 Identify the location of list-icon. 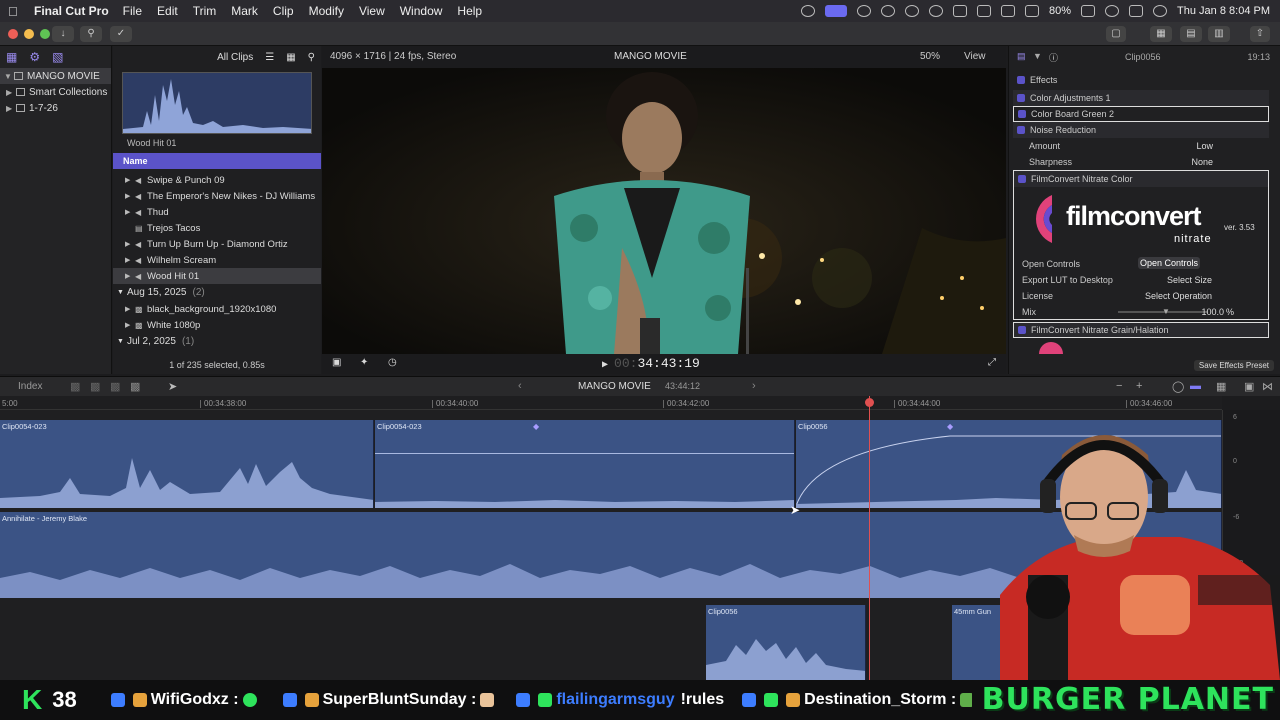
(888, 11).